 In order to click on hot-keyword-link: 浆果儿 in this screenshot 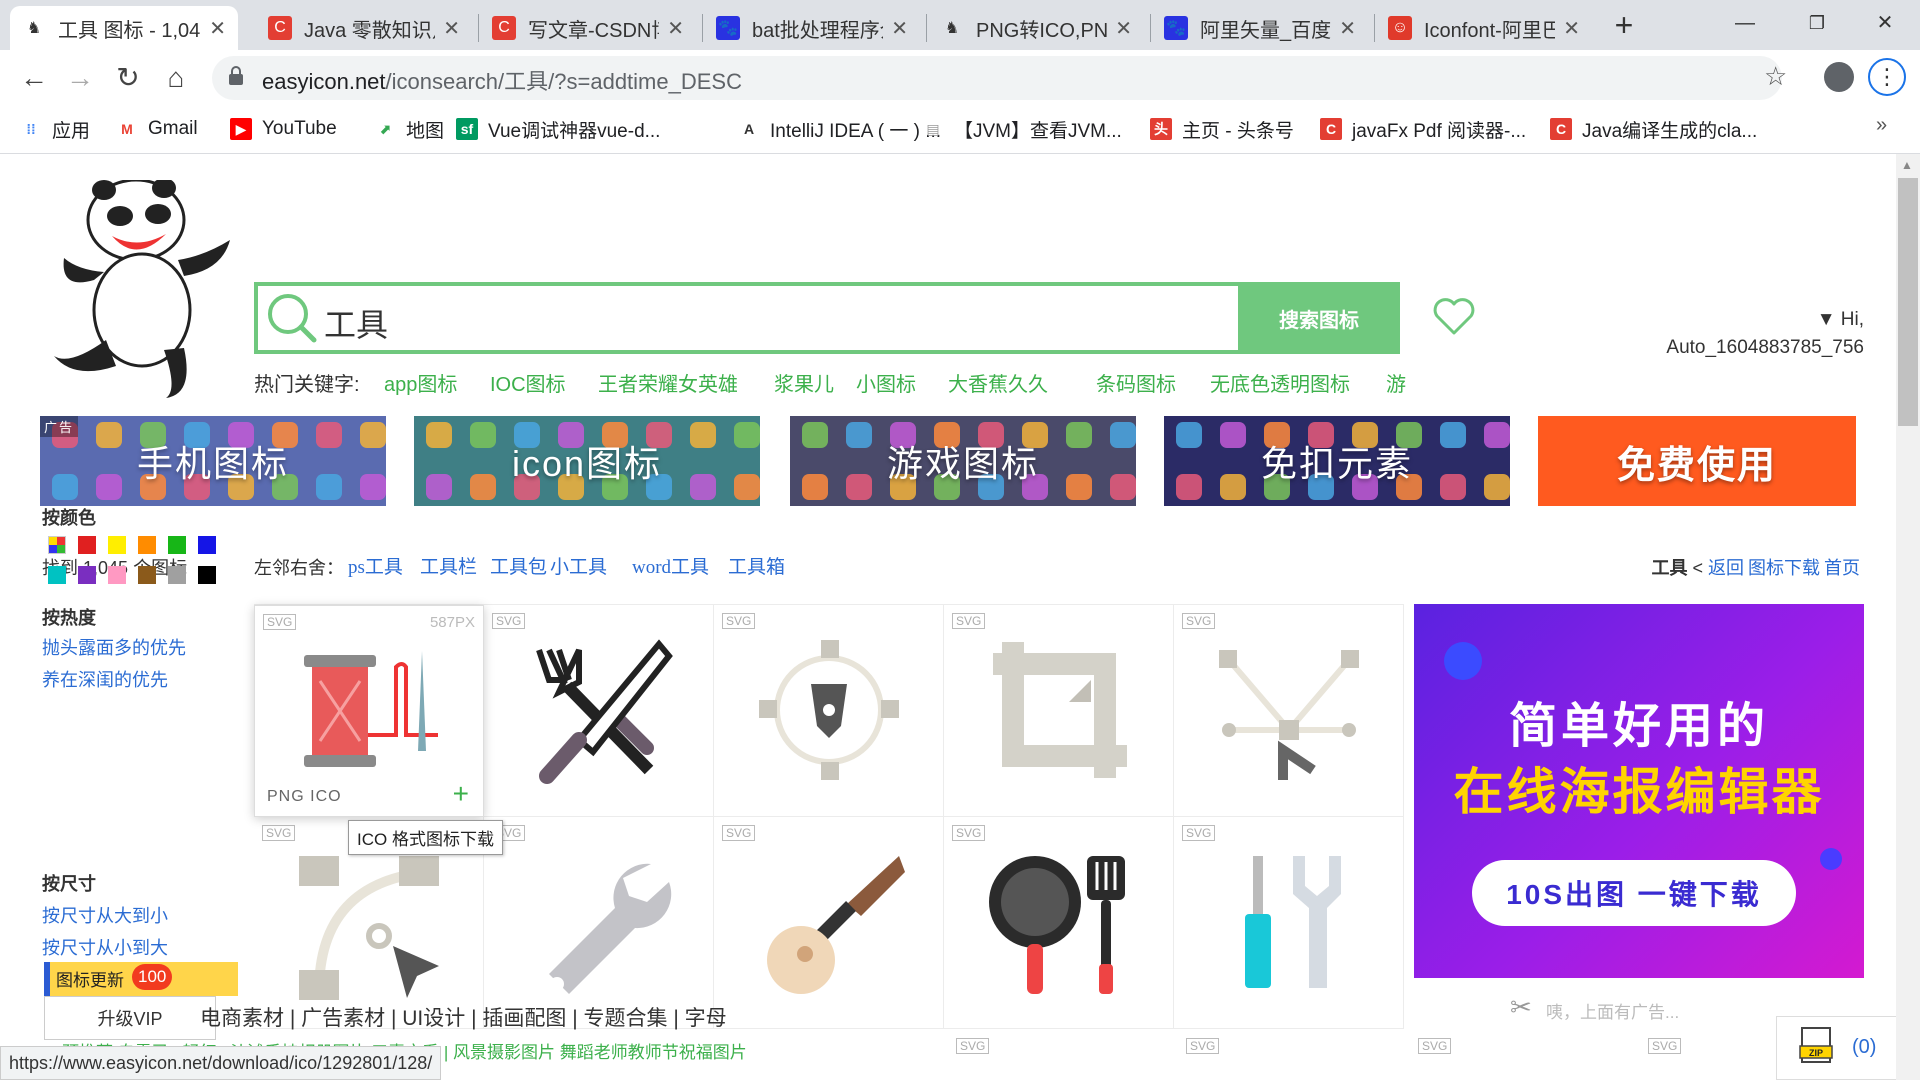, I will do `click(804, 382)`.